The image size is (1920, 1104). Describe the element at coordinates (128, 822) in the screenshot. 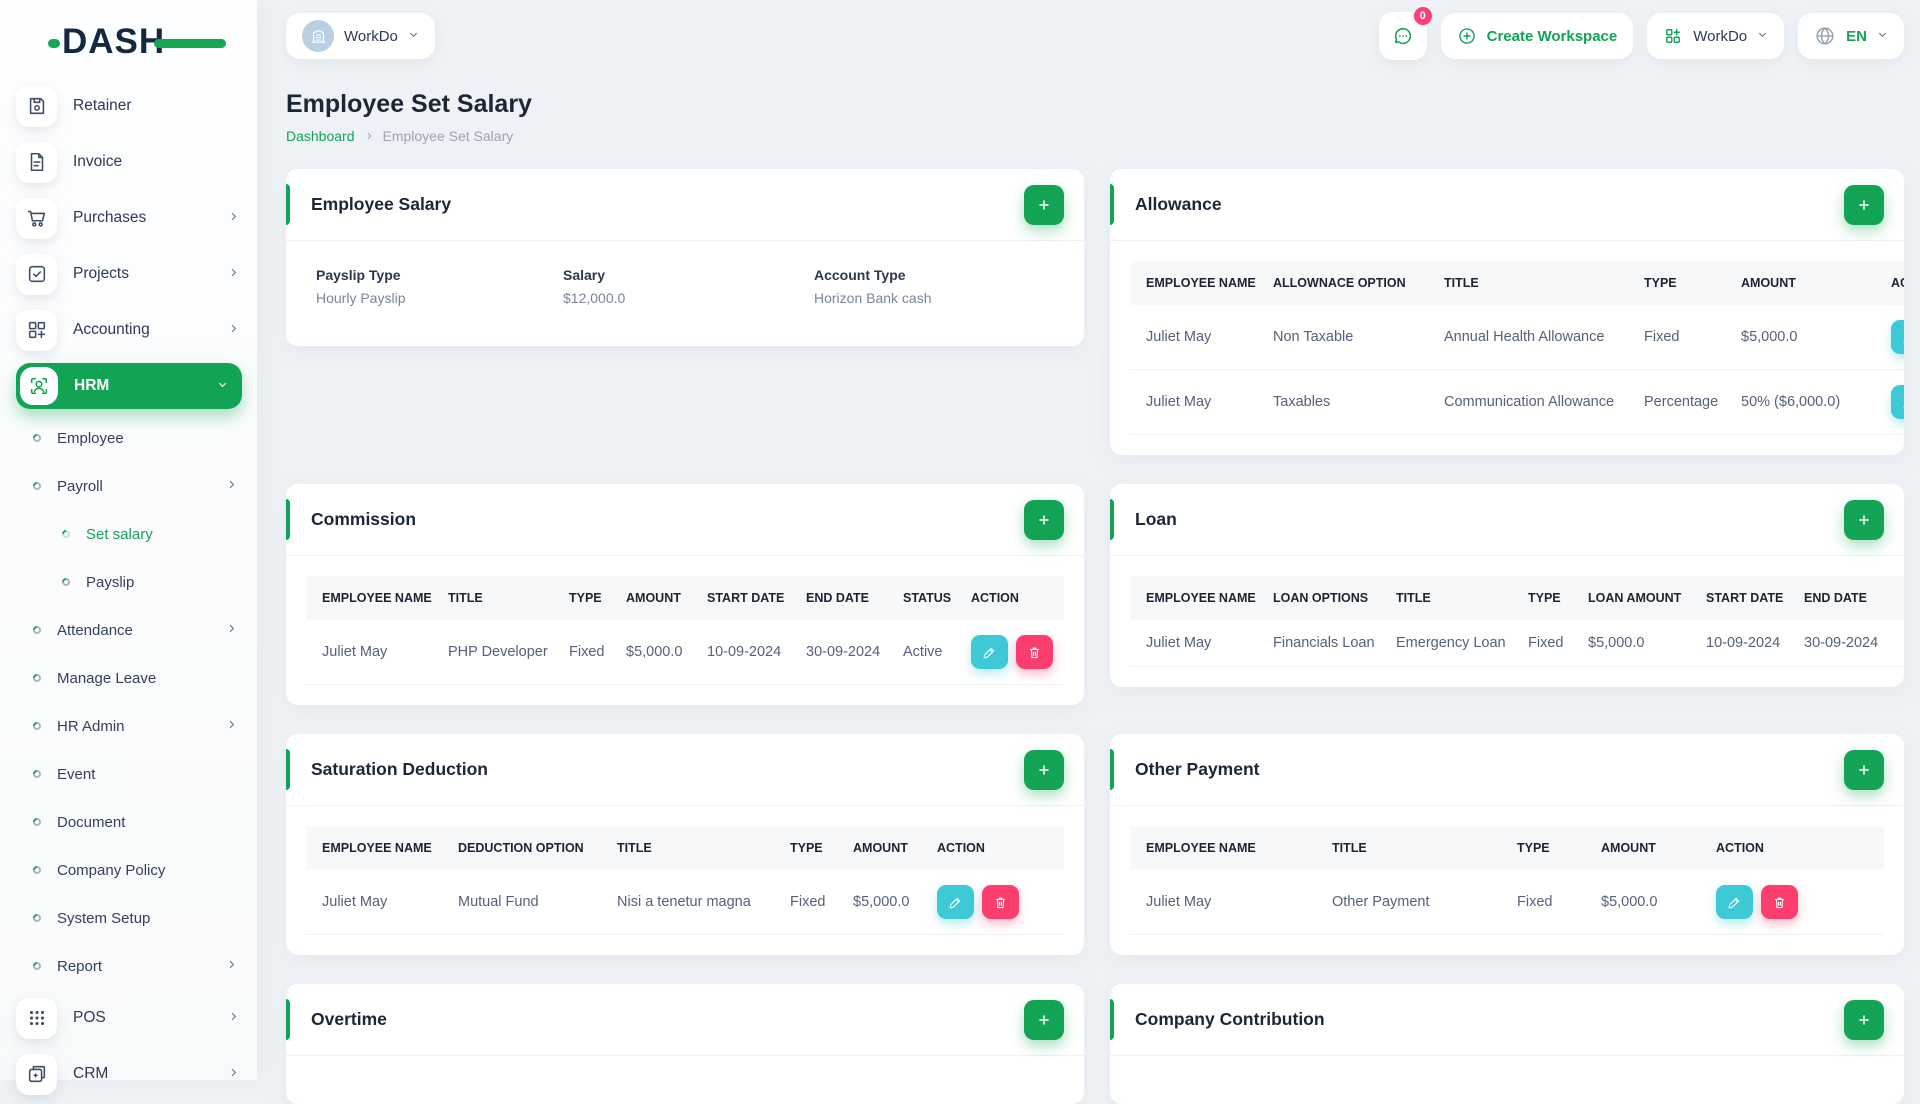

I see `sidebar-item-document: Document` at that location.